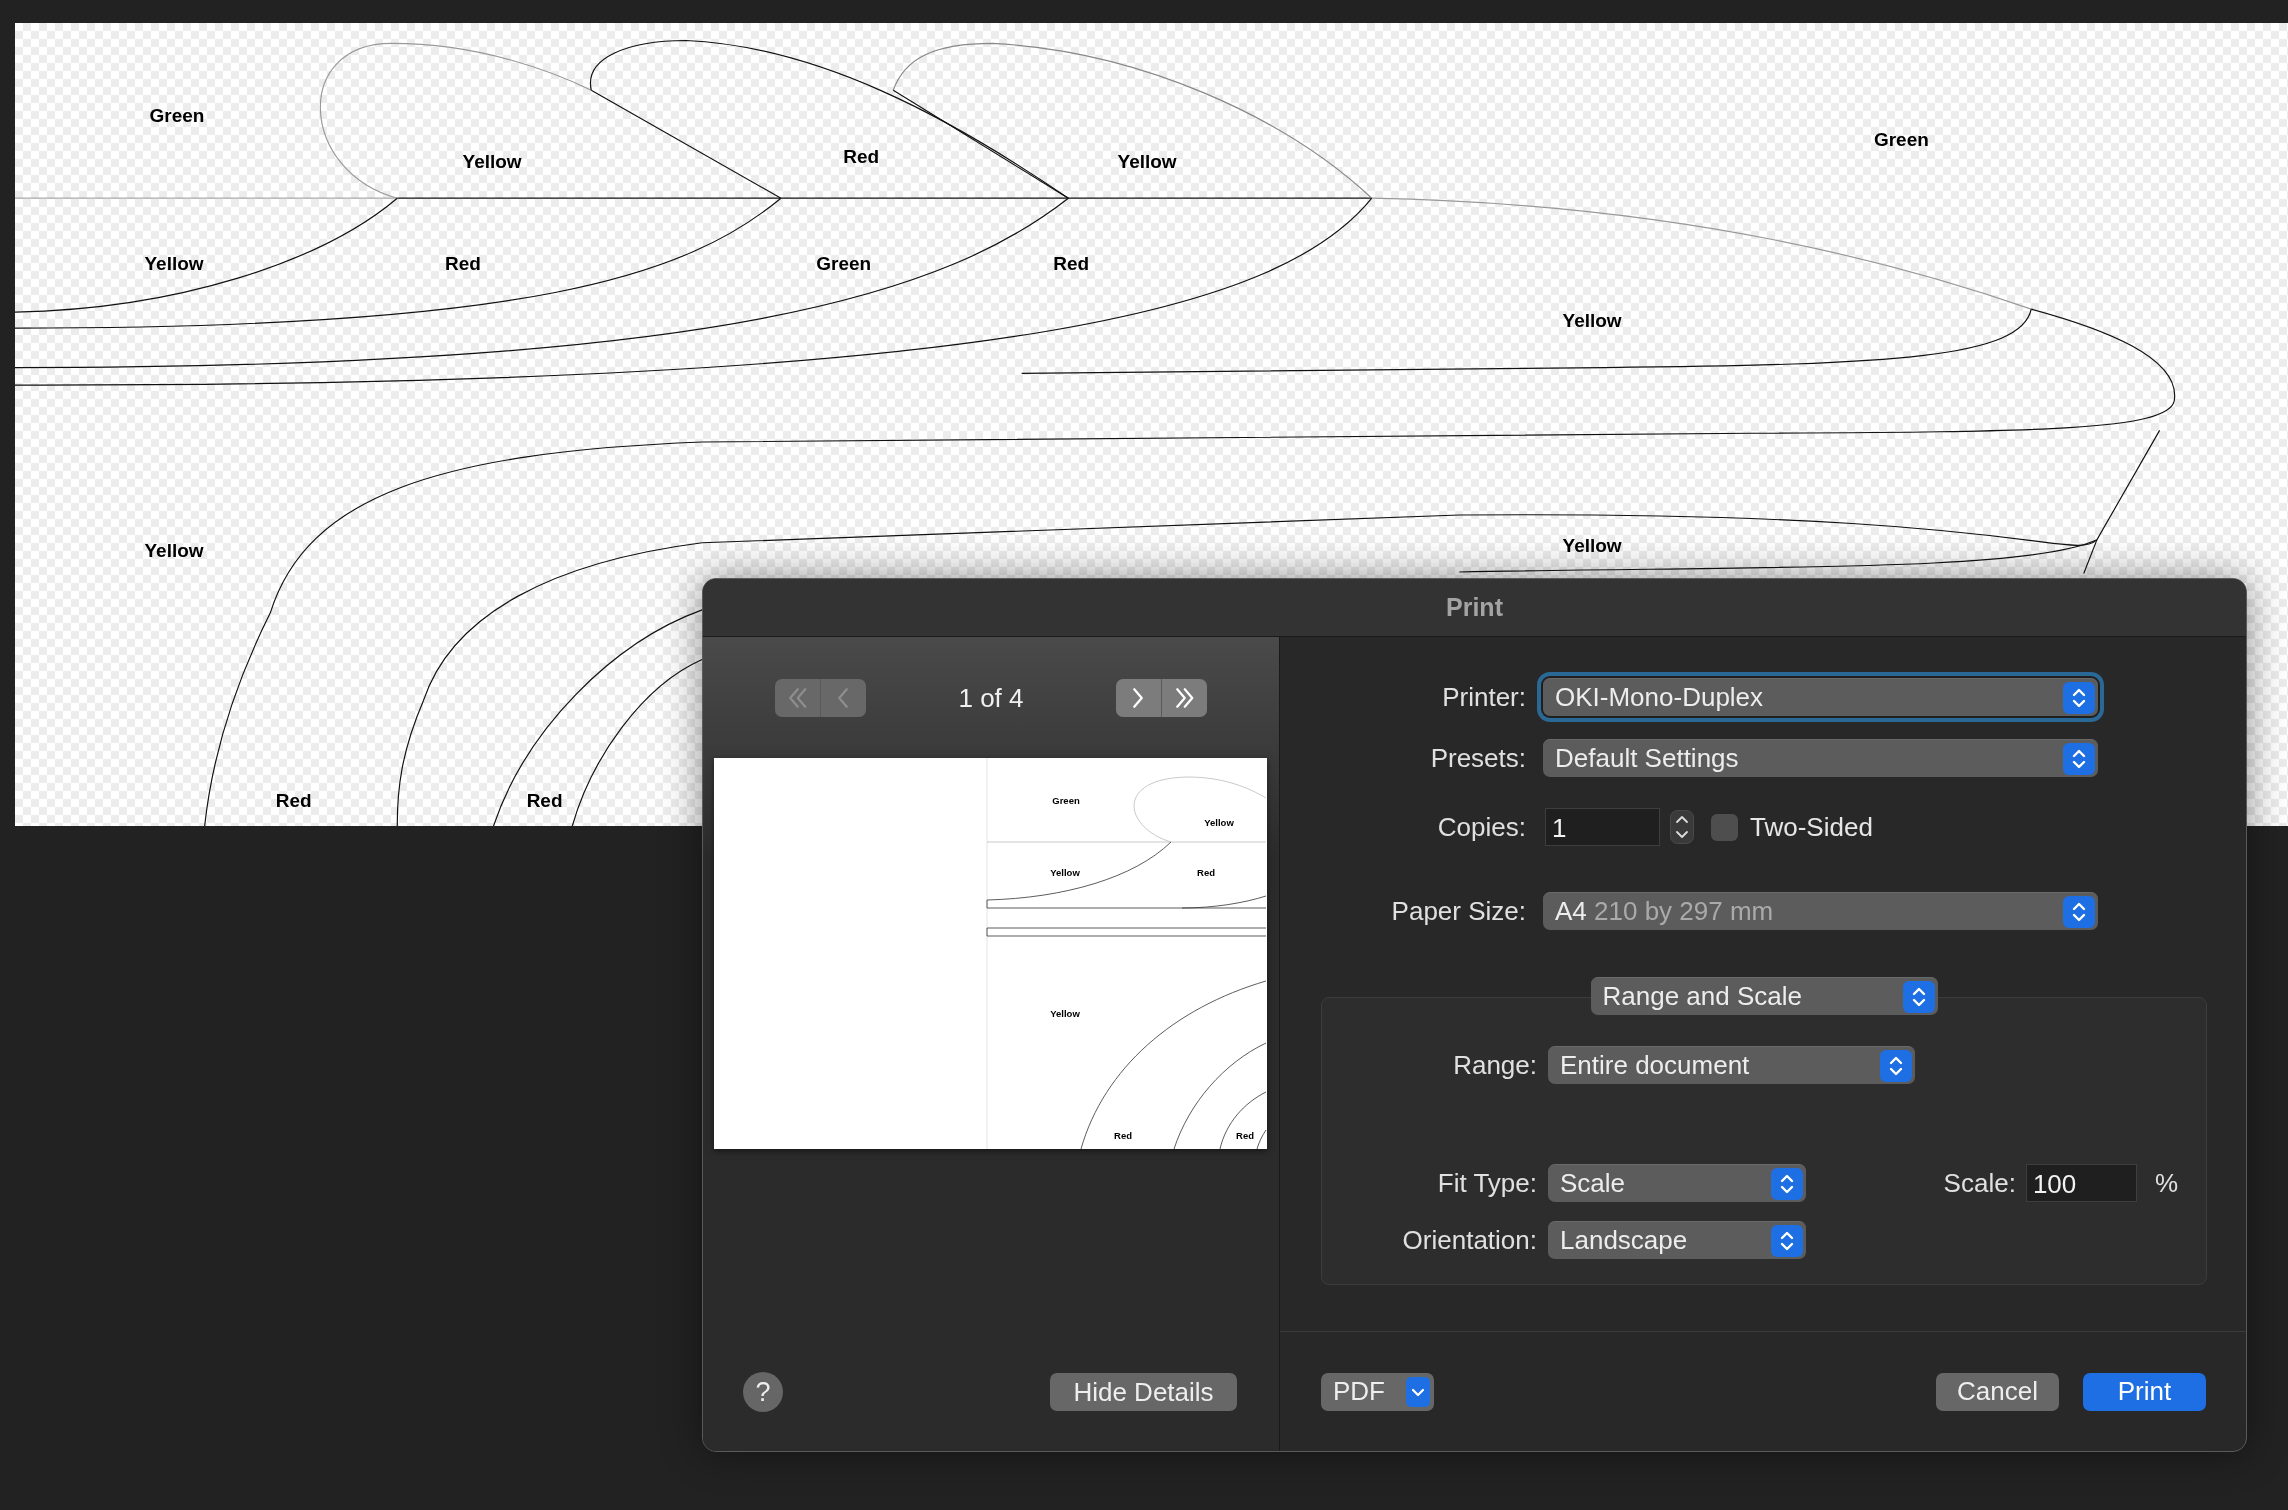 This screenshot has height=1510, width=2288. I want to click on double-chevron-left-icon, so click(797, 698).